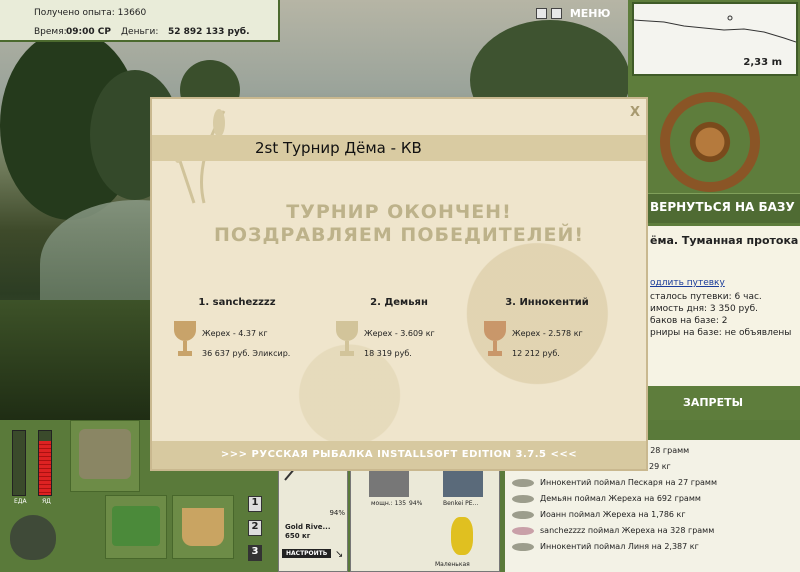  What do you see at coordinates (628, 482) in the screenshot?
I see `feed-line: Иннокентий поймал Пескаря на 27 грамм` at bounding box center [628, 482].